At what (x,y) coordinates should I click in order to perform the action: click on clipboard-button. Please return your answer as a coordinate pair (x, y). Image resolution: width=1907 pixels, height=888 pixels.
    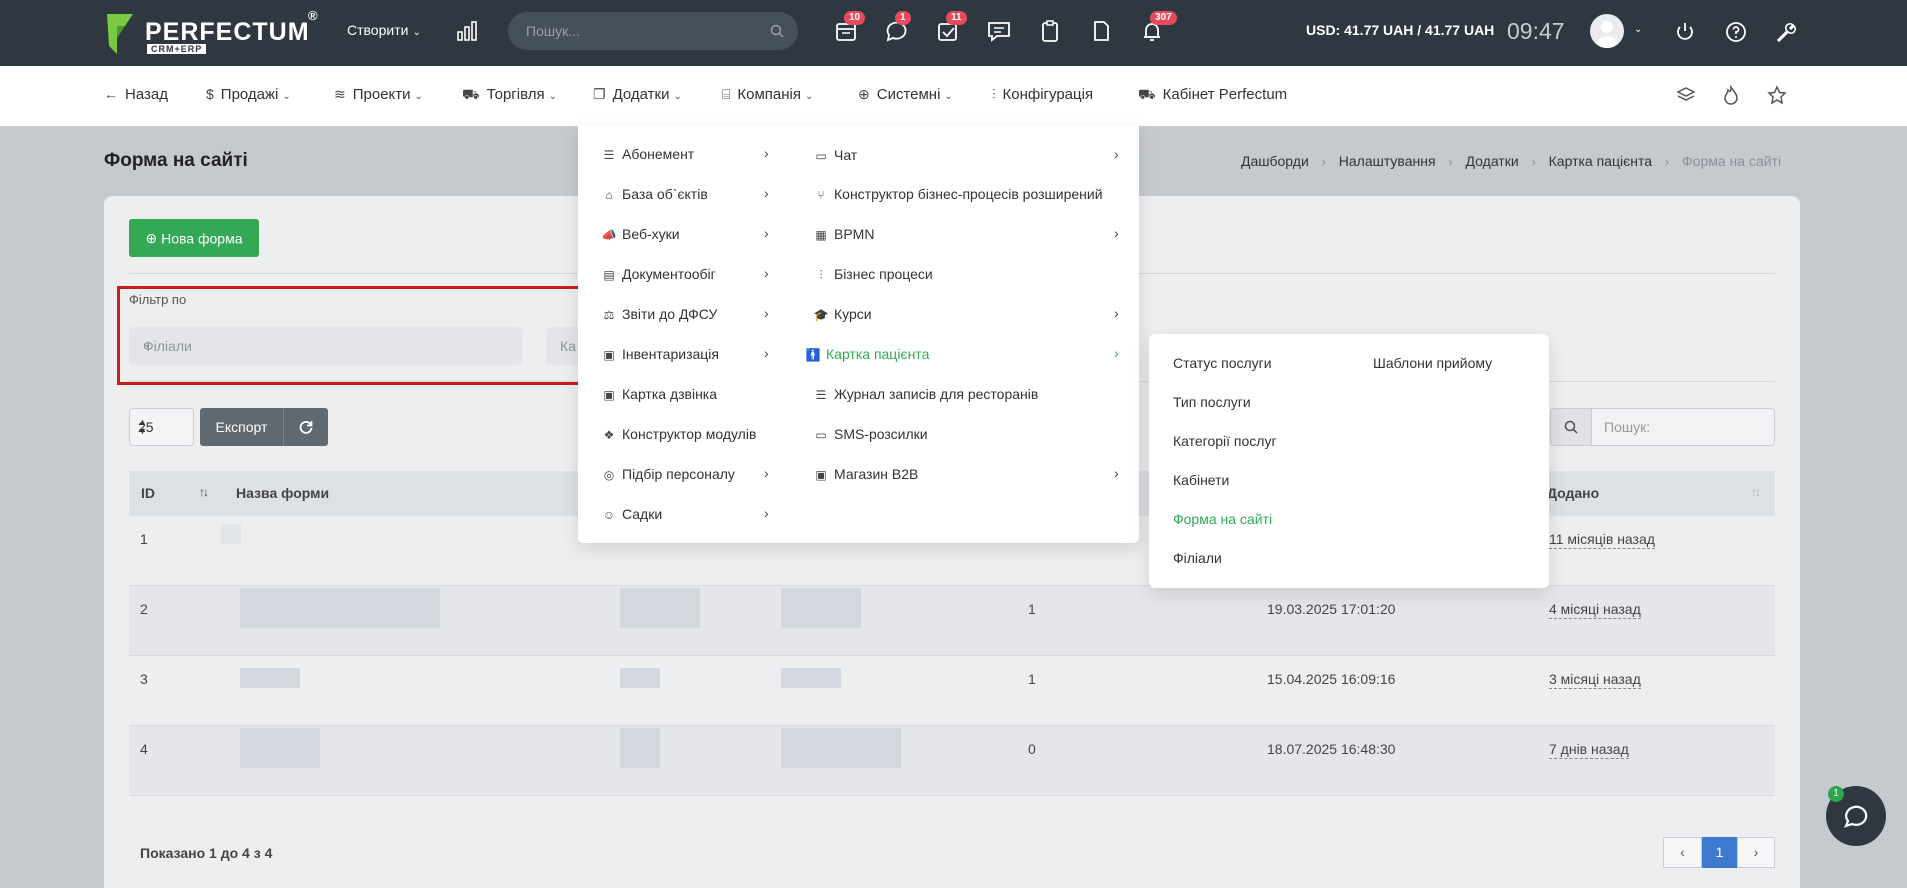
    Looking at the image, I should click on (1050, 31).